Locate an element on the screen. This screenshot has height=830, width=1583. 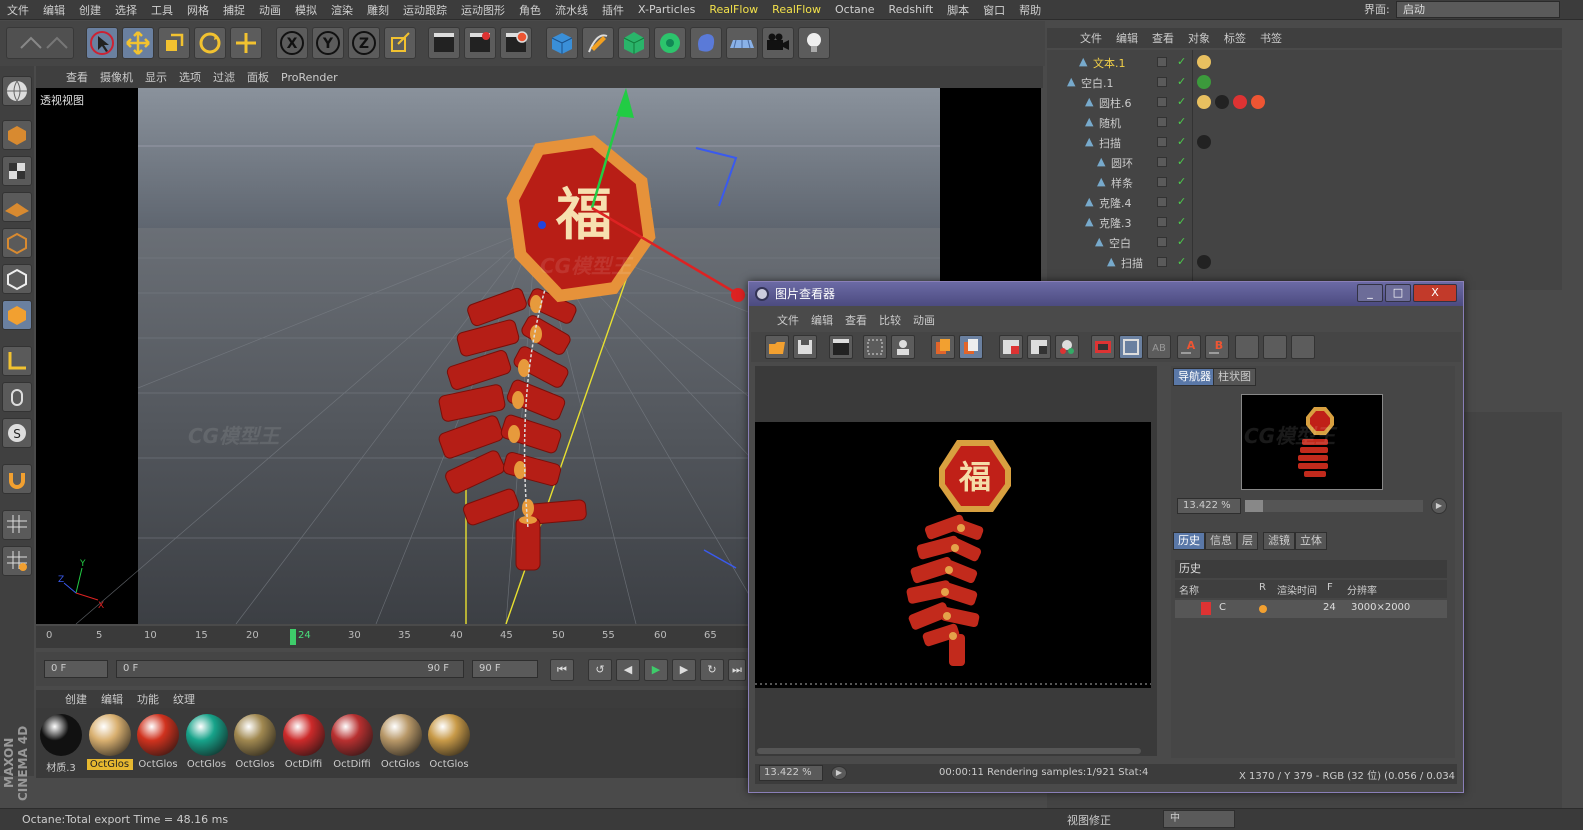
viewport-menu-view: 查看 is located at coordinates (77, 77).